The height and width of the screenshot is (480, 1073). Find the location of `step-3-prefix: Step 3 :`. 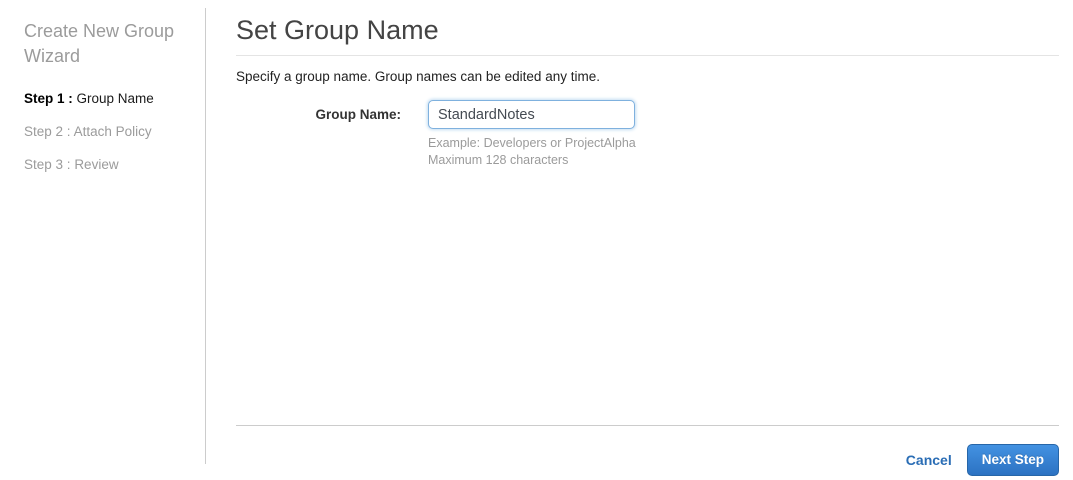

step-3-prefix: Step 3 : is located at coordinates (47, 164).